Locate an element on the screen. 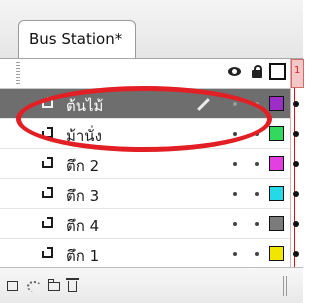 The height and width of the screenshot is (303, 320). layer-row: ตึก 3 is located at coordinates (145, 194).